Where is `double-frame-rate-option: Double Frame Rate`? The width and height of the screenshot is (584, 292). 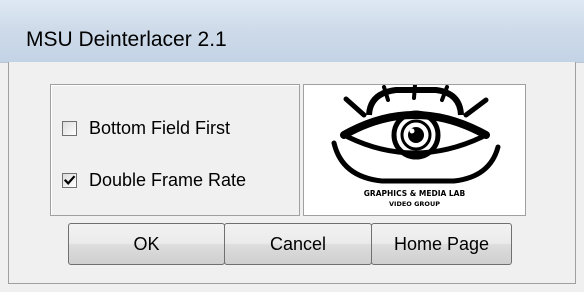 double-frame-rate-option: Double Frame Rate is located at coordinates (154, 180).